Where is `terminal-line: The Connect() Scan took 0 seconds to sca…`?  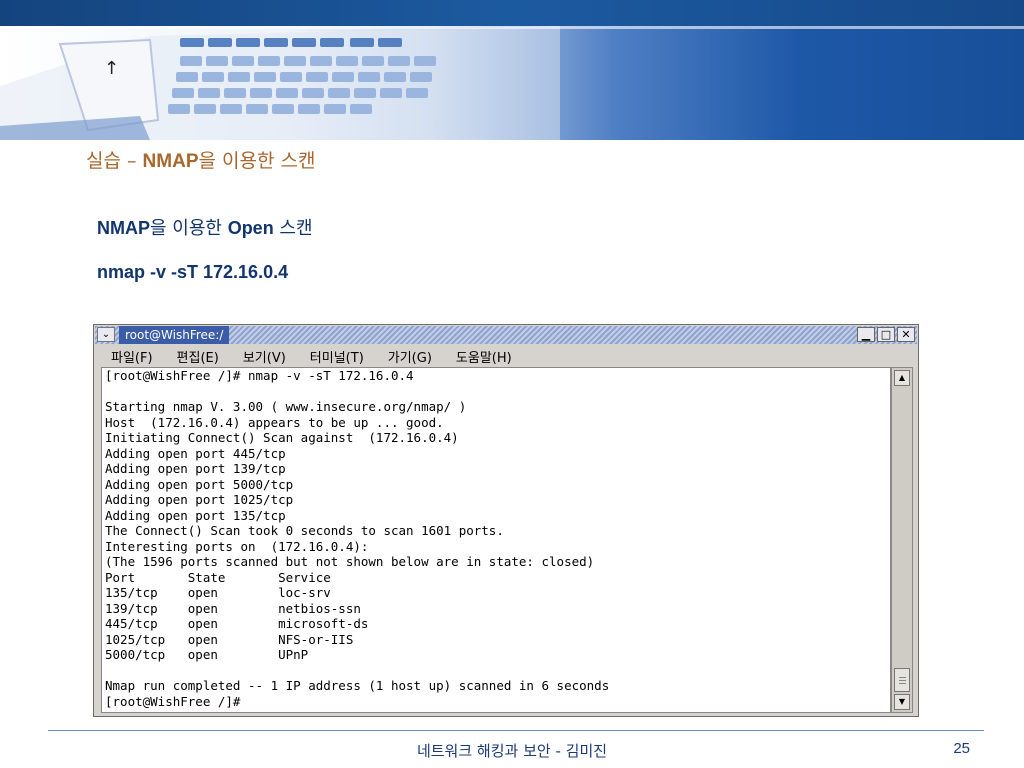 terminal-line: The Connect() Scan took 0 seconds to sca… is located at coordinates (304, 530).